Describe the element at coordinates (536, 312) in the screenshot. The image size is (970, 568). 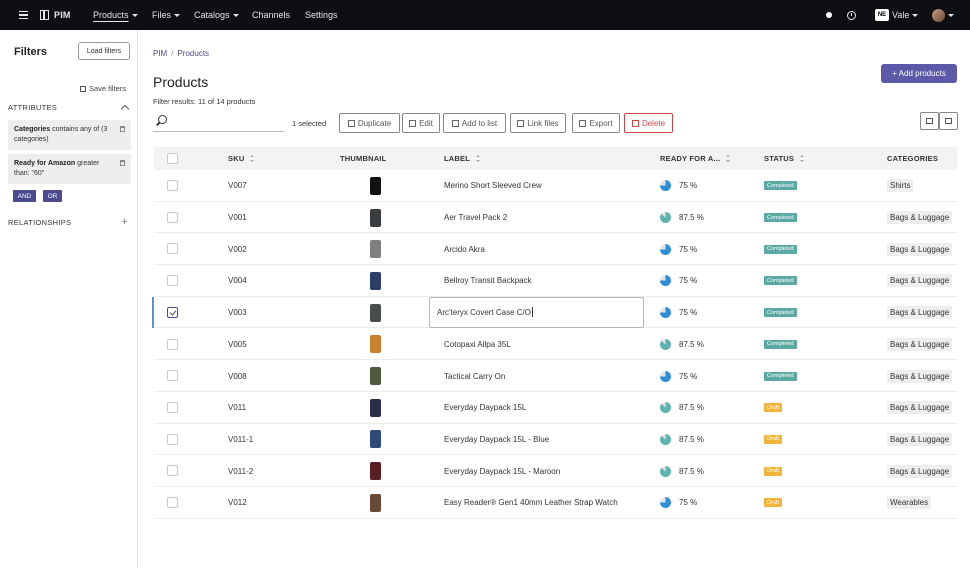
I see `label-edit-input: Arc'teryx Covert Case C/O` at that location.